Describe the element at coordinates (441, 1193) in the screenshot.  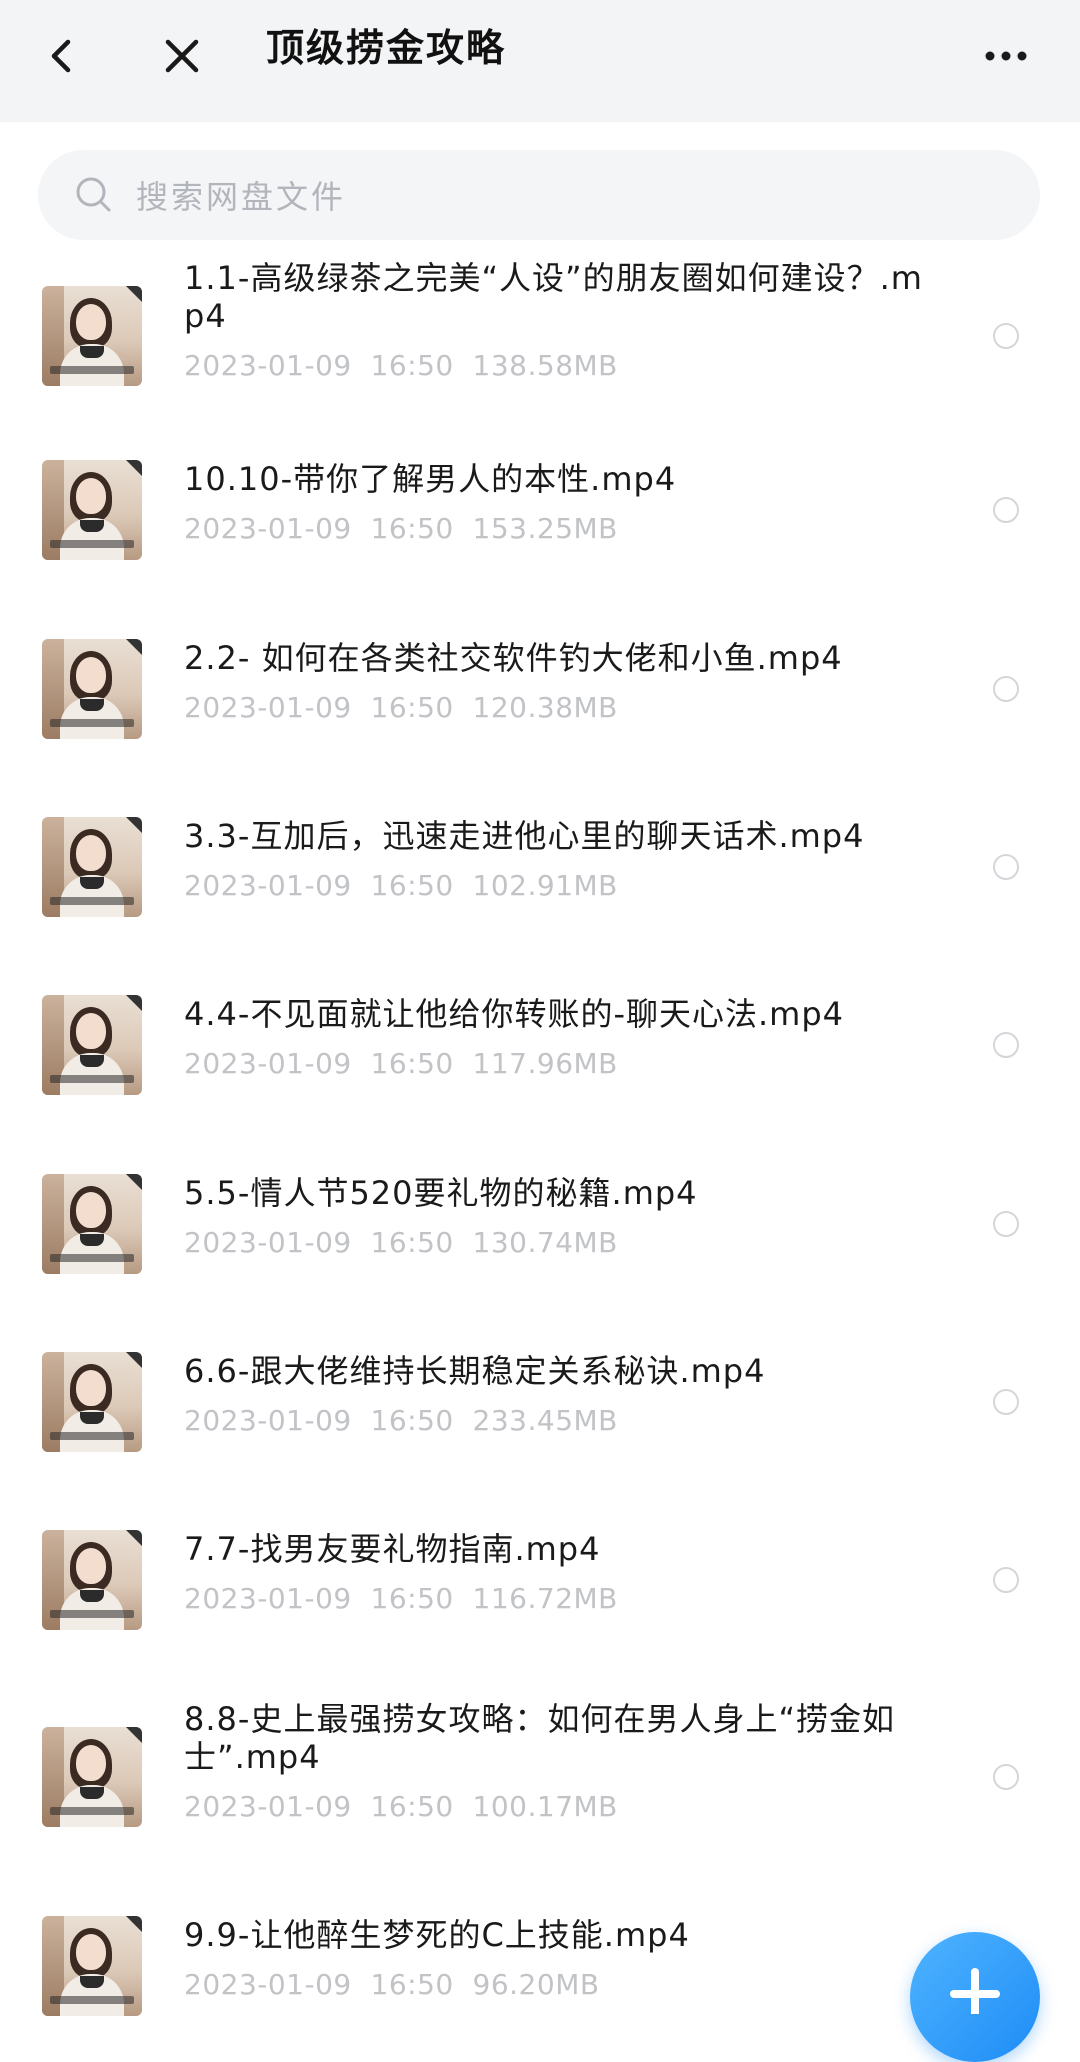
I see `file-name: 5.5-情人节520要礼物的秘籍.mp4` at that location.